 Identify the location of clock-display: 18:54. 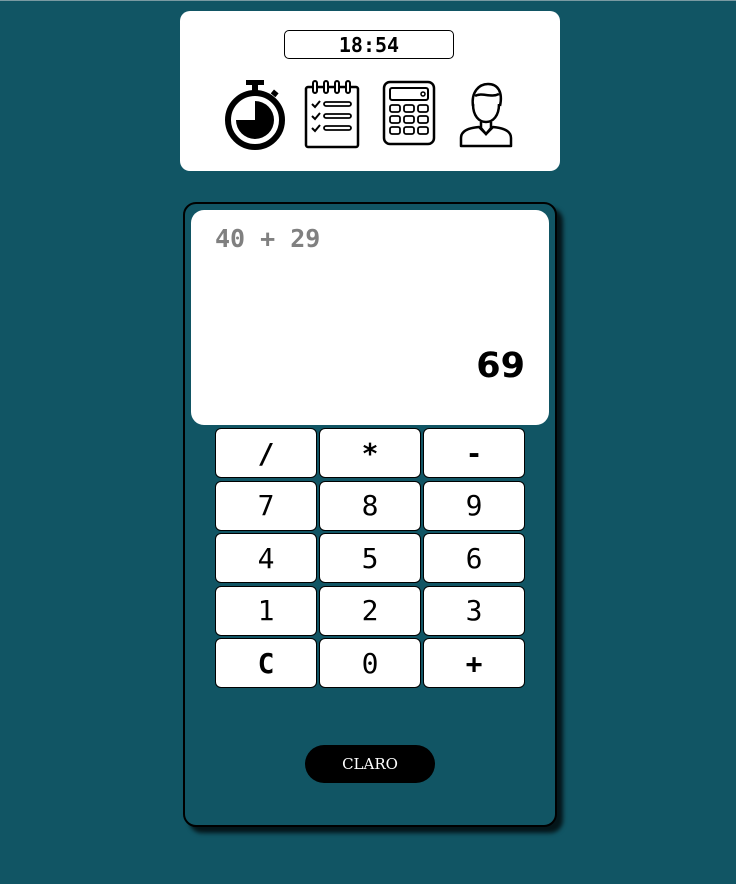
(369, 44).